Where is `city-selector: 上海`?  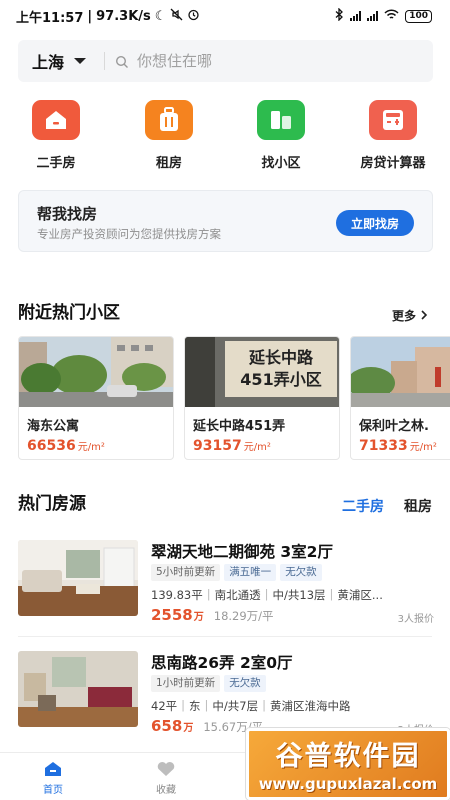 city-selector: 上海 is located at coordinates (58, 61).